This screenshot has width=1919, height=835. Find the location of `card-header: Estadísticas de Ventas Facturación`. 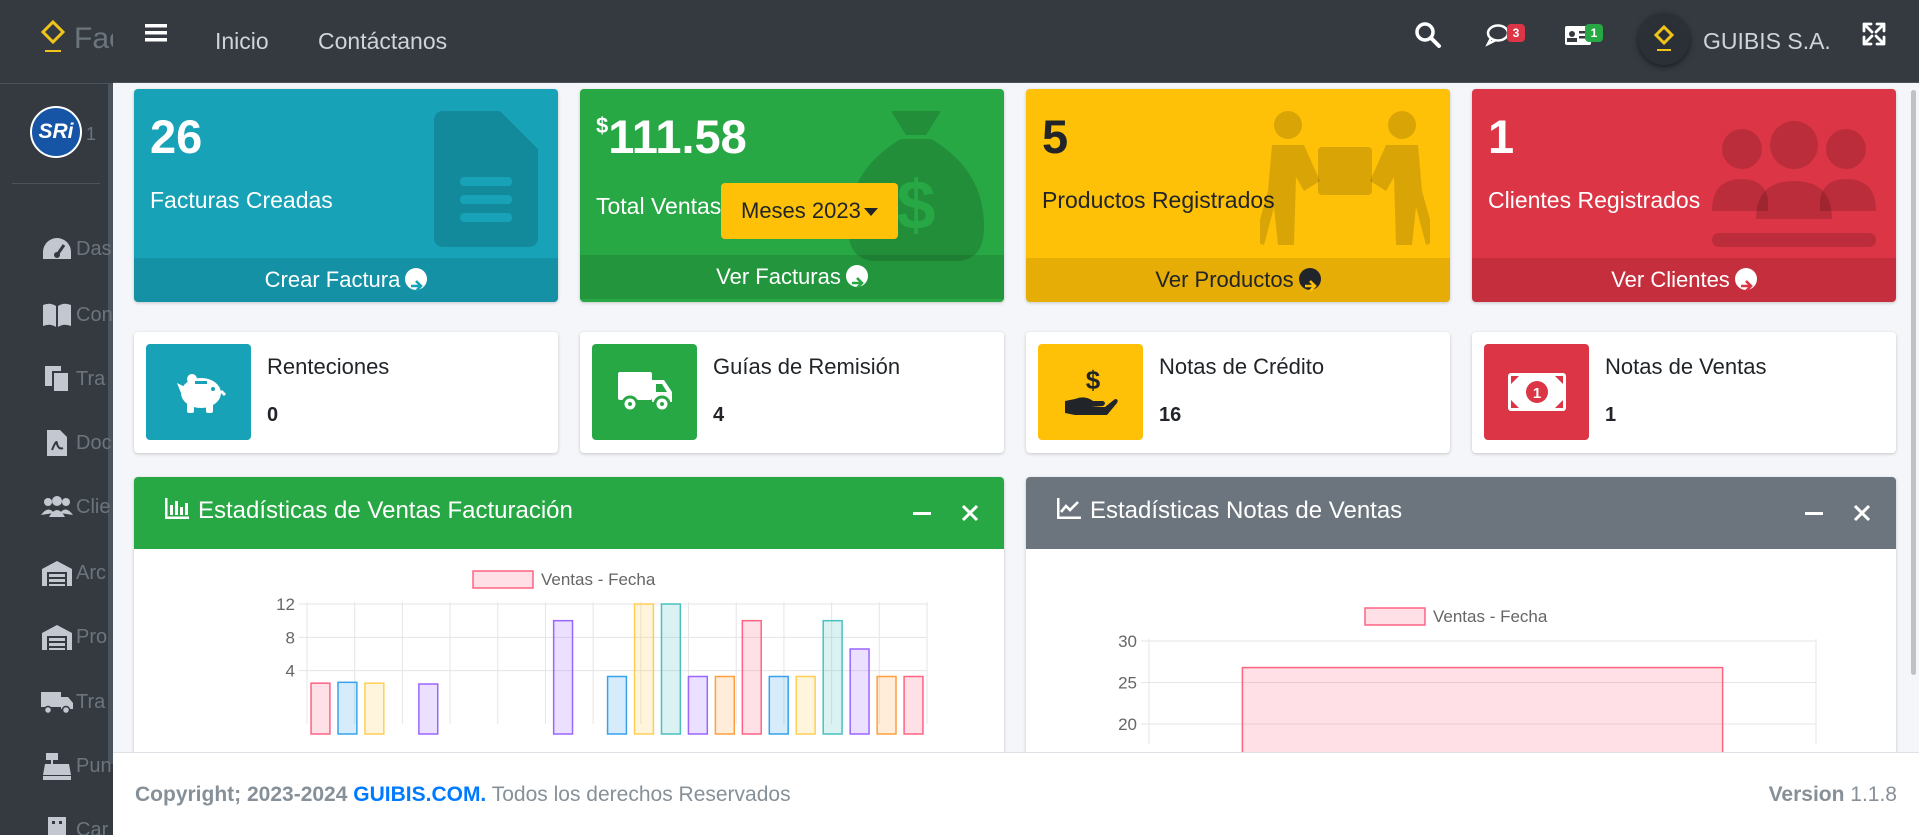

card-header: Estadísticas de Ventas Facturación is located at coordinates (569, 513).